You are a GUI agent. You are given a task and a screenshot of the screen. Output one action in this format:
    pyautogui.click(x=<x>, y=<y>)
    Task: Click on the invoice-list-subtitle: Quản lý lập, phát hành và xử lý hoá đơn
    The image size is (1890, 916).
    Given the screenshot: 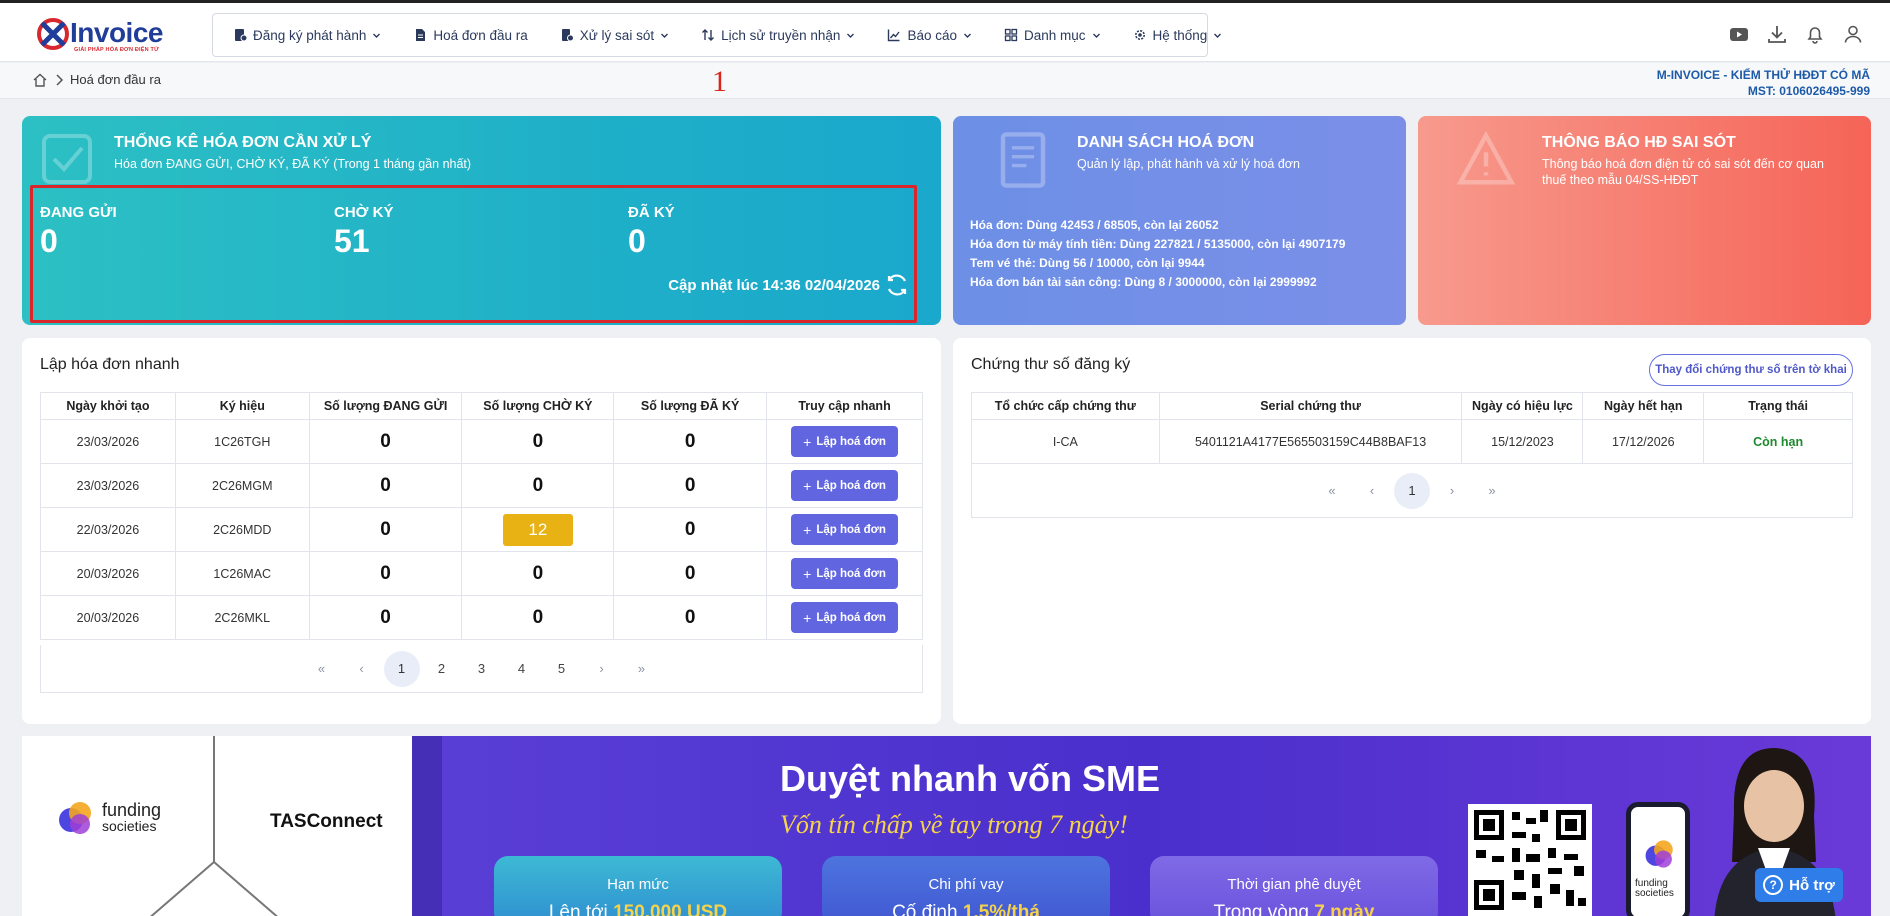 What is the action you would take?
    pyautogui.click(x=1188, y=164)
    